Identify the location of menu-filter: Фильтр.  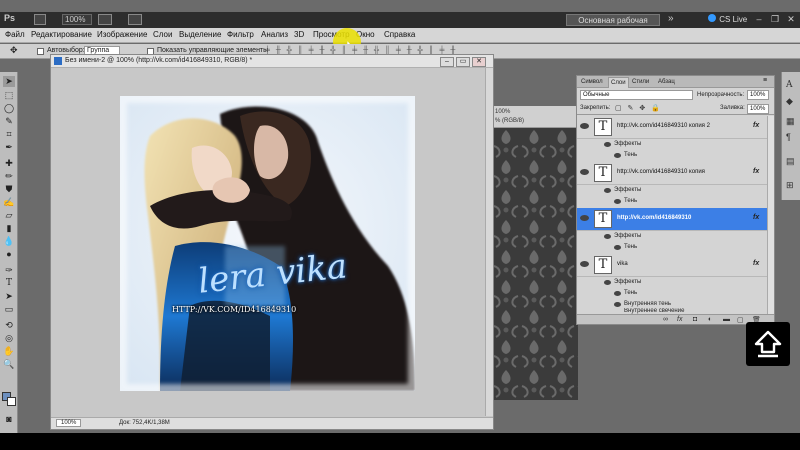
(240, 34).